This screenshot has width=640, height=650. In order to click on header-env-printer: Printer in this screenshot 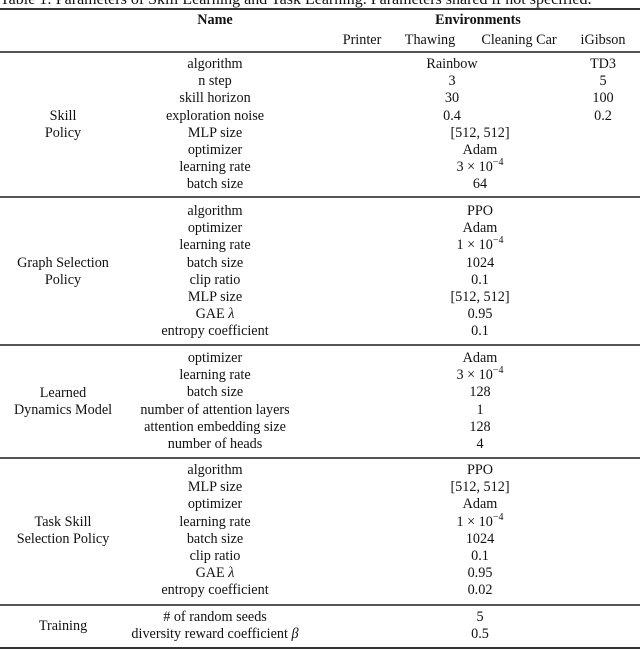, I will do `click(362, 40)`.